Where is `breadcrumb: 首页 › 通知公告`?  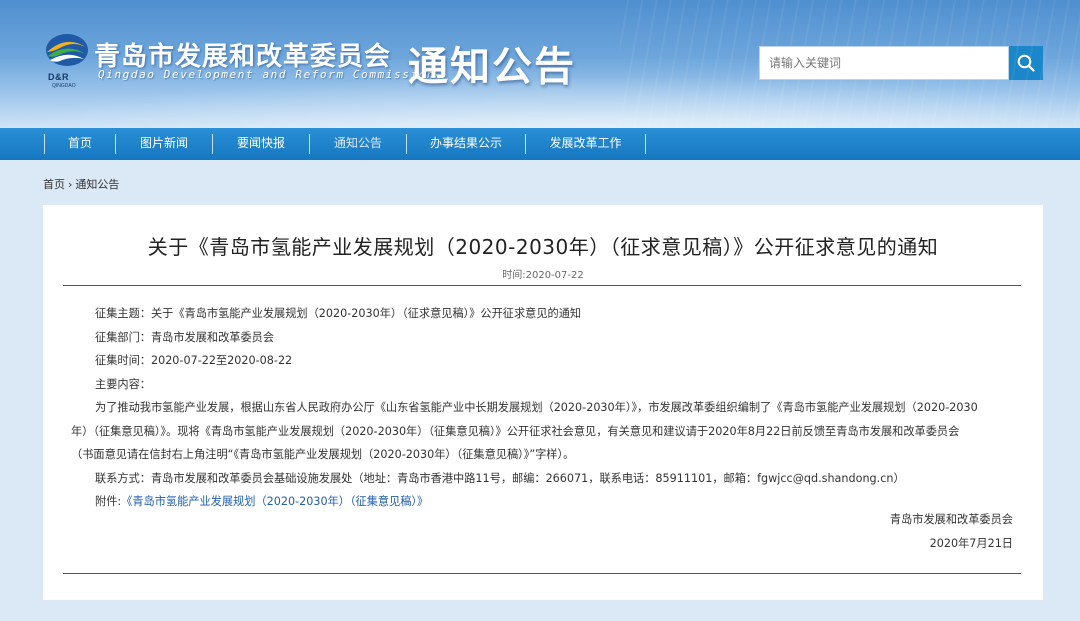 breadcrumb: 首页 › 通知公告 is located at coordinates (81, 184).